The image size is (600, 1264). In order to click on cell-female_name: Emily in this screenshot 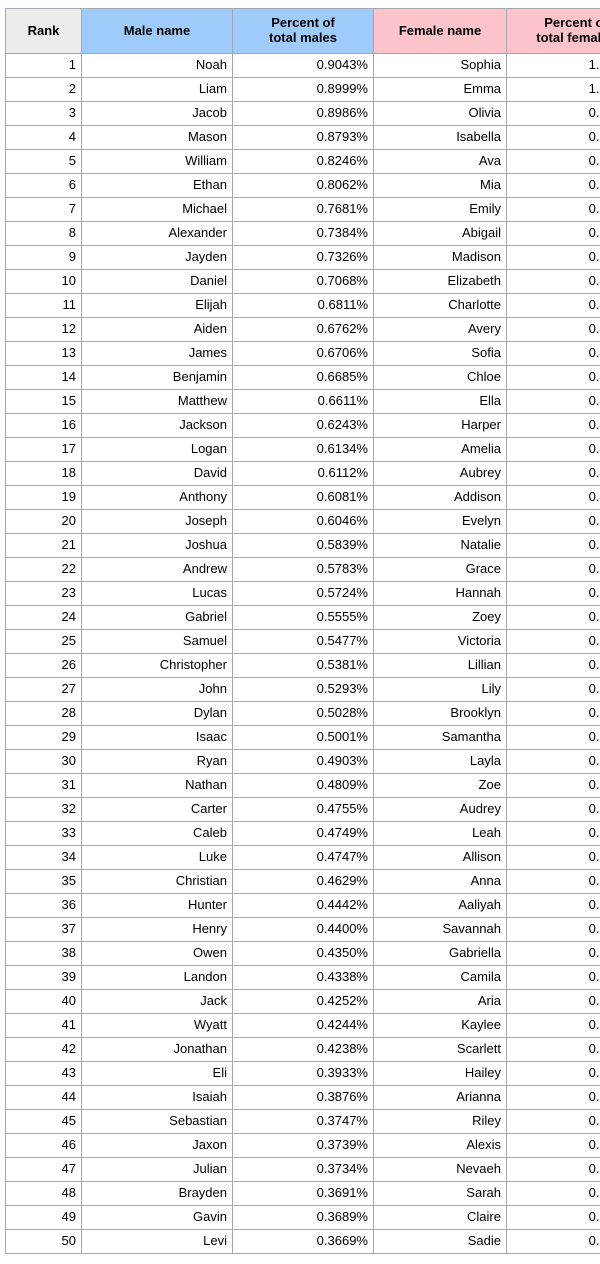, I will do `click(440, 209)`.